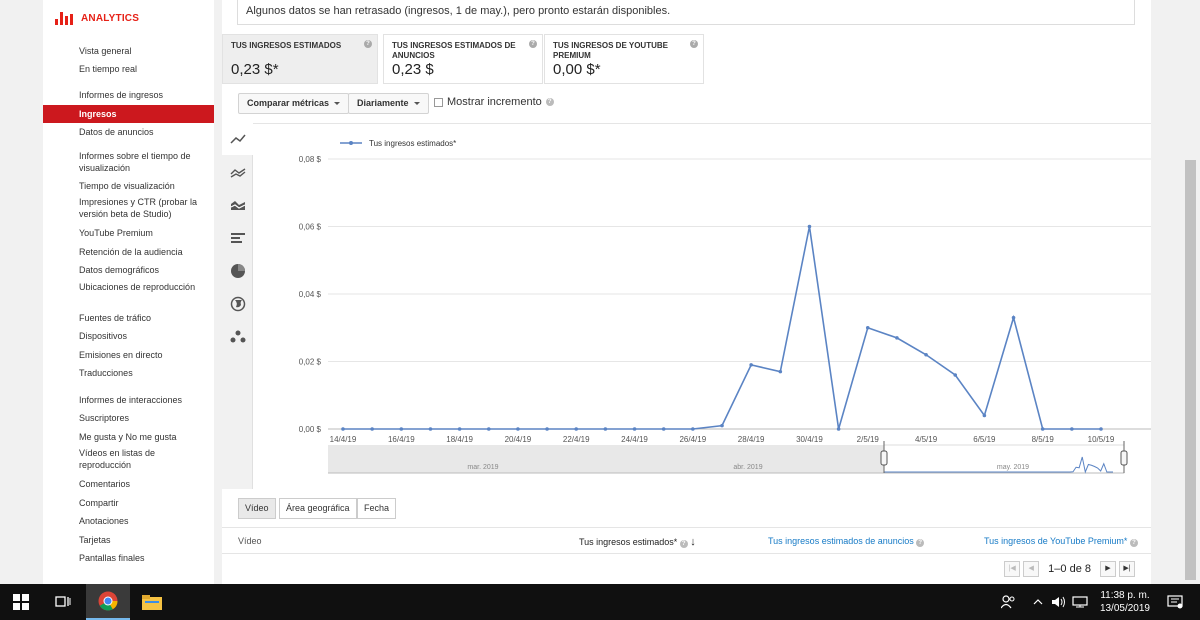 The width and height of the screenshot is (1200, 620). I want to click on file-explorer-icon, so click(152, 602).